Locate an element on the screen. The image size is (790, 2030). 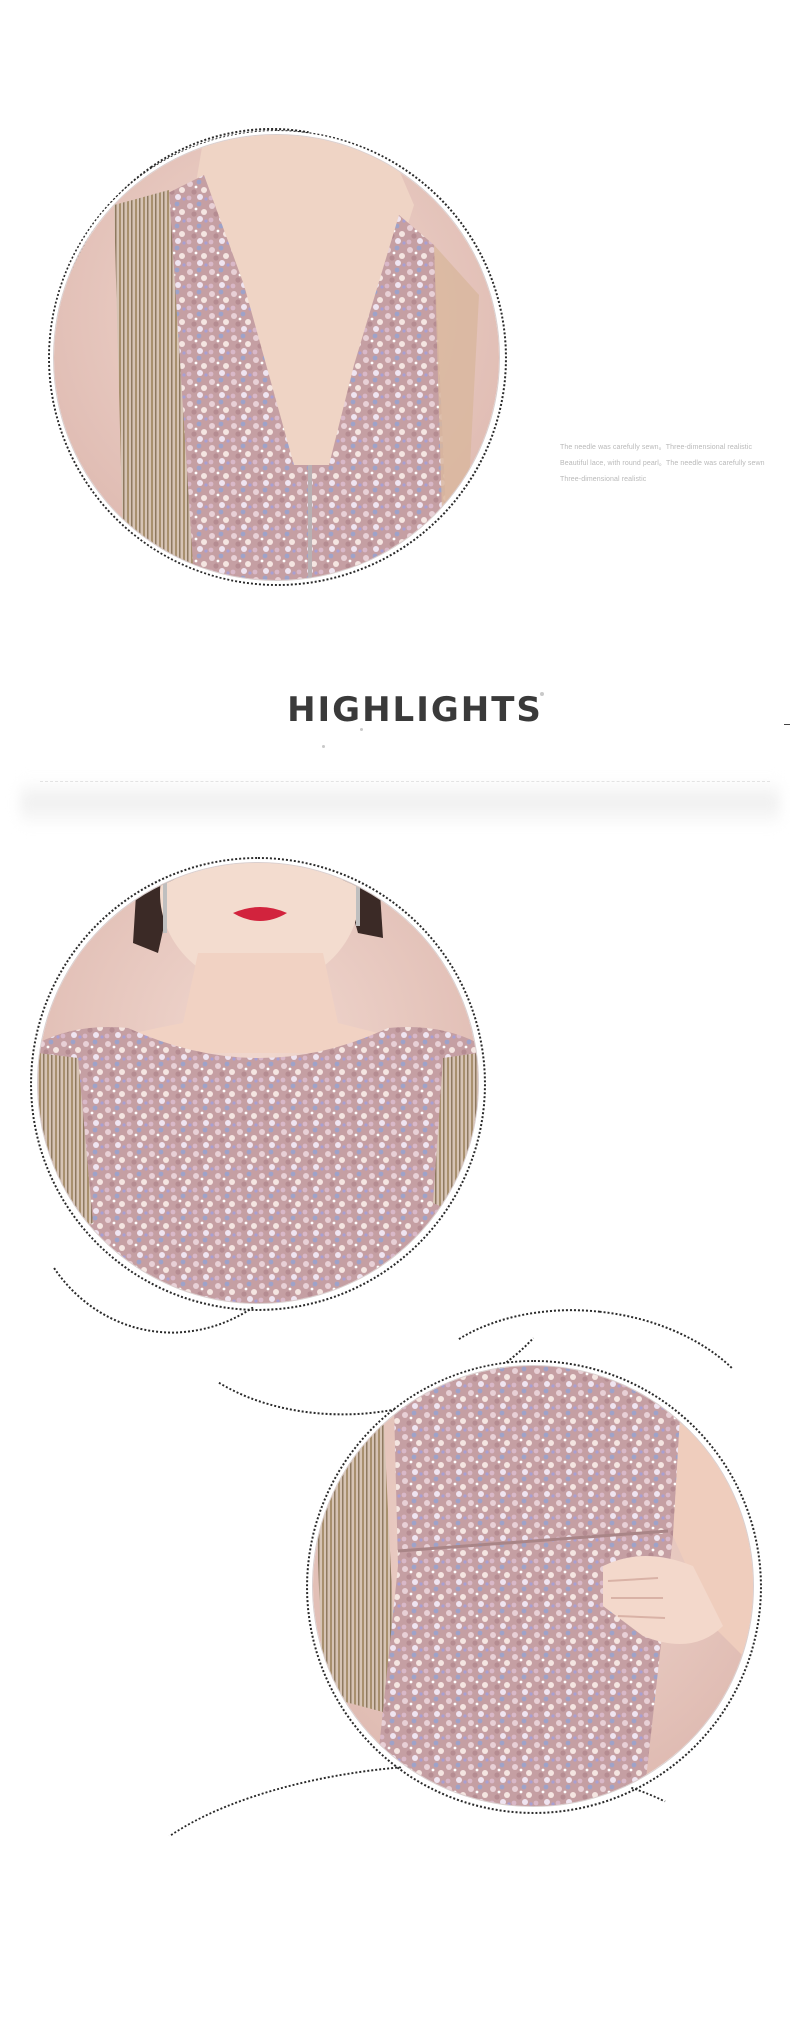
highlights-heading: HIGHLIGHTS is located at coordinates (415, 710).